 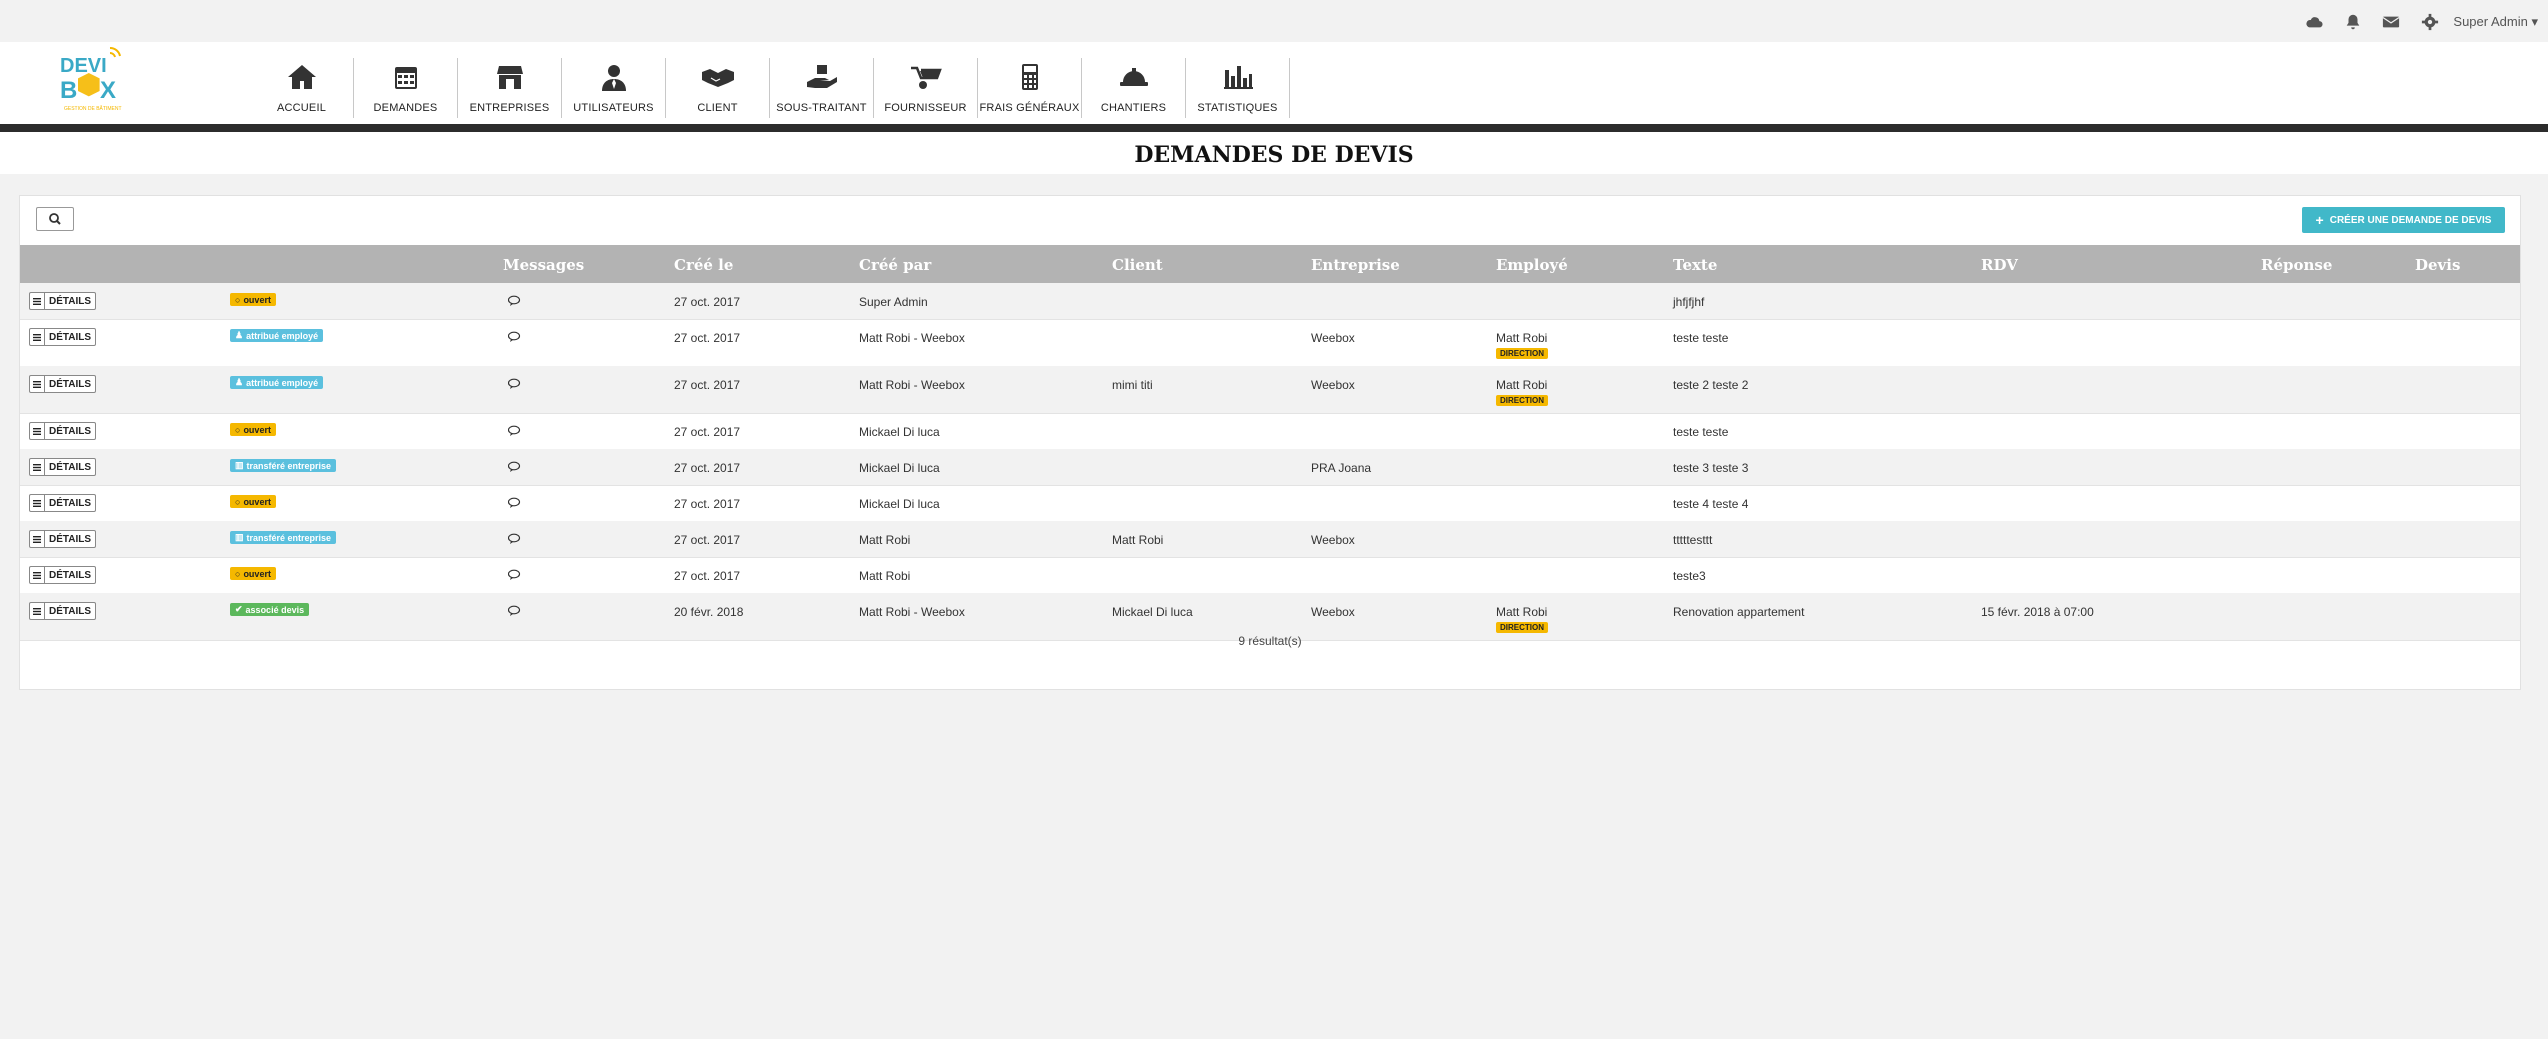 What do you see at coordinates (1689, 302) in the screenshot?
I see `cell-texte: jhfjfjhf` at bounding box center [1689, 302].